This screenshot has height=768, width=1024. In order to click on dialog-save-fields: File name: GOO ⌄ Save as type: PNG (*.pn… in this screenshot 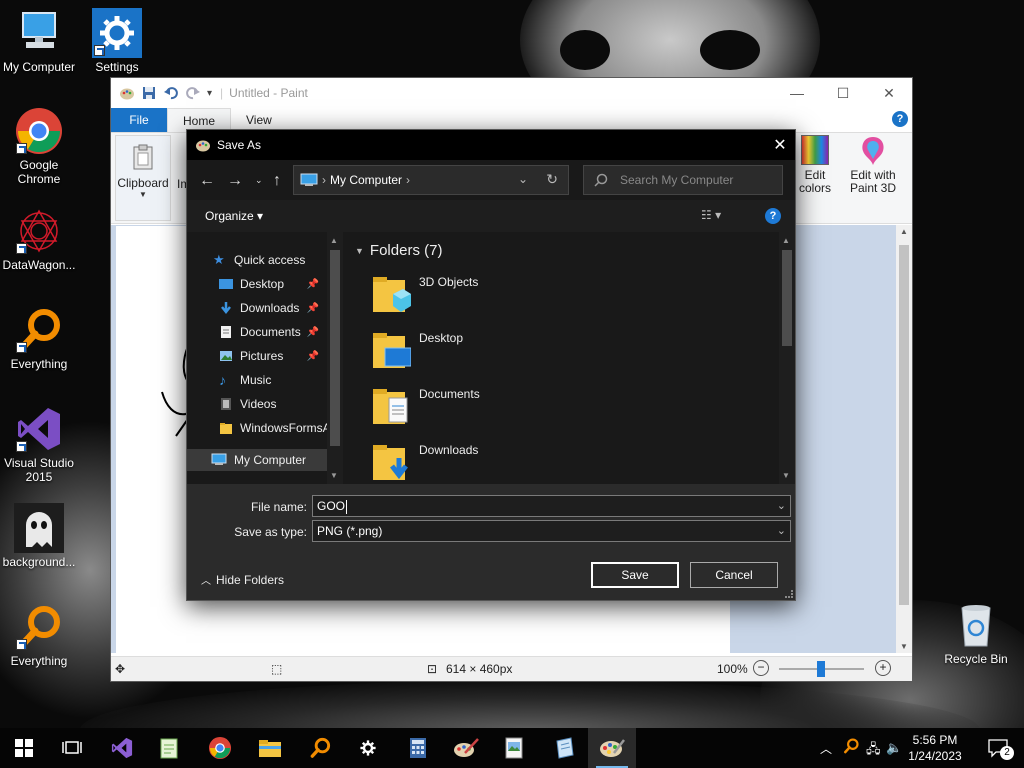, I will do `click(491, 542)`.